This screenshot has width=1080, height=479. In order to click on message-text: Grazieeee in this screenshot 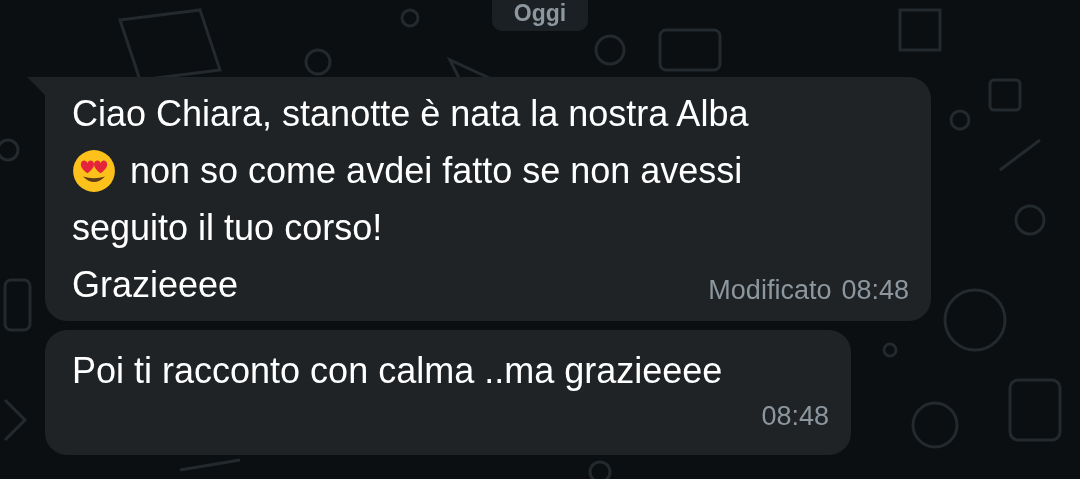, I will do `click(155, 285)`.